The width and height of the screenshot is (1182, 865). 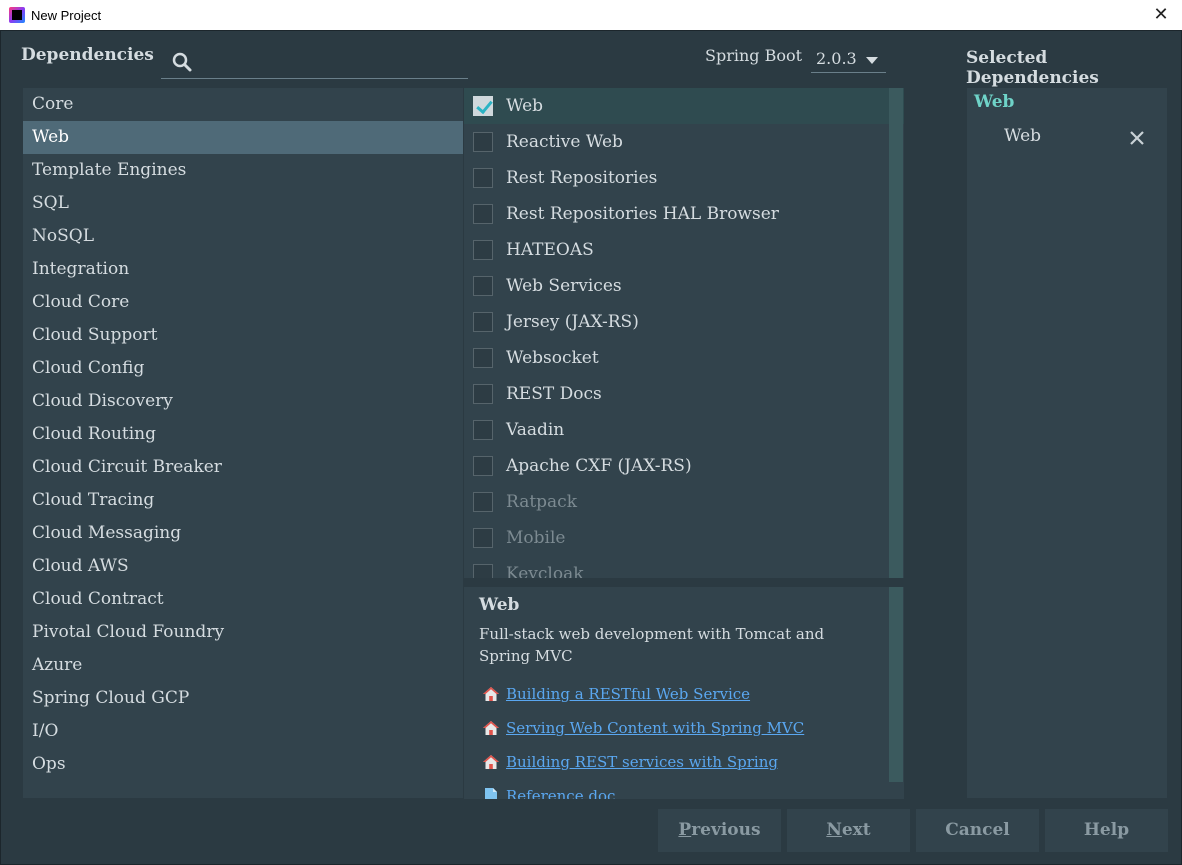 I want to click on category-item: Pivotal Cloud Foundry, so click(x=243, y=632).